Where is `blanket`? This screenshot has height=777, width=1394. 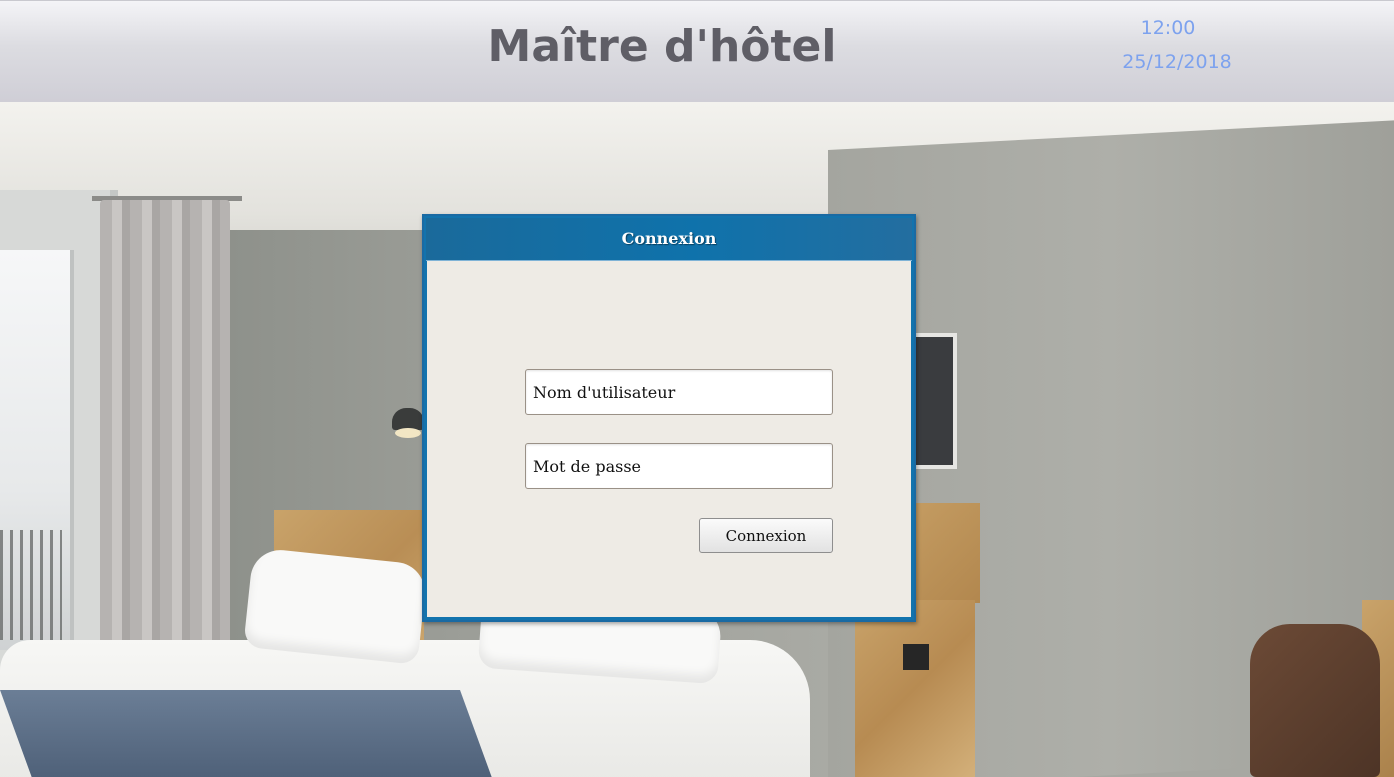 blanket is located at coordinates (246, 733).